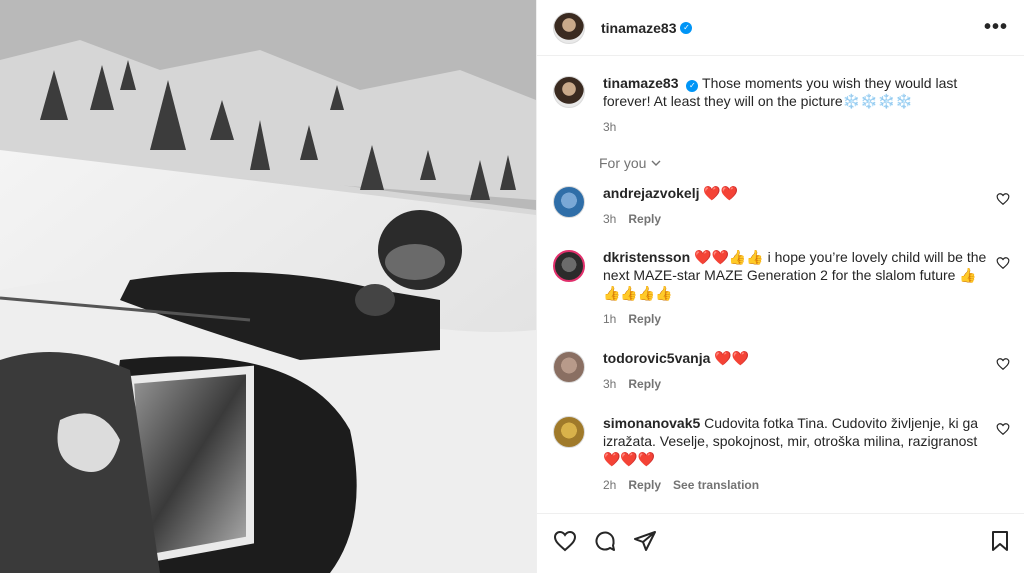 The height and width of the screenshot is (573, 1024). I want to click on comment-time: 2h, so click(610, 485).